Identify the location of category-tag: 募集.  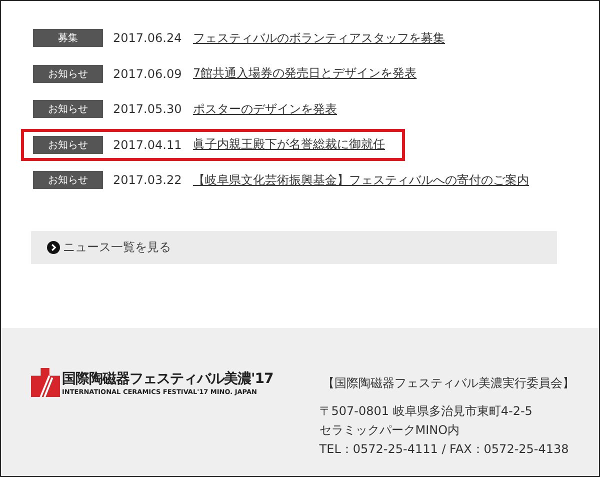
(68, 38).